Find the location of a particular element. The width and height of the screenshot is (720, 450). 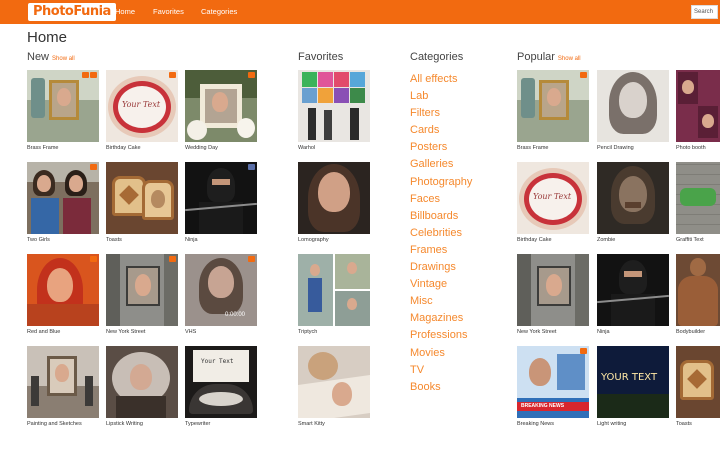

tile-label: VHS is located at coordinates (191, 332).